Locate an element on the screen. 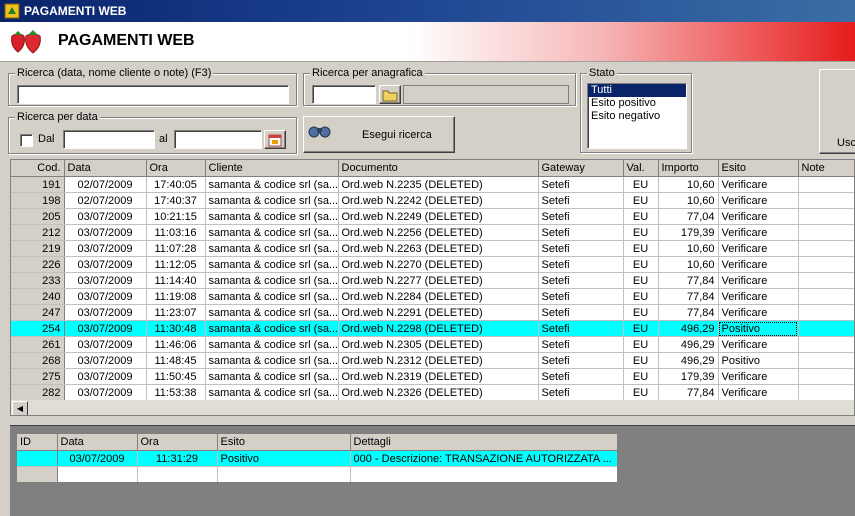 This screenshot has width=855, height=516. stato-option: Esito negativo is located at coordinates (637, 116).